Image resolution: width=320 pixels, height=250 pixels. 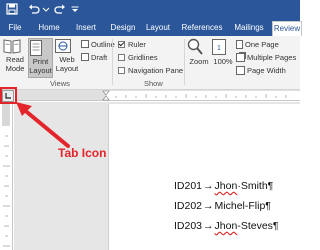 I want to click on navigation-pane-label: Navigation Pane, so click(x=156, y=70).